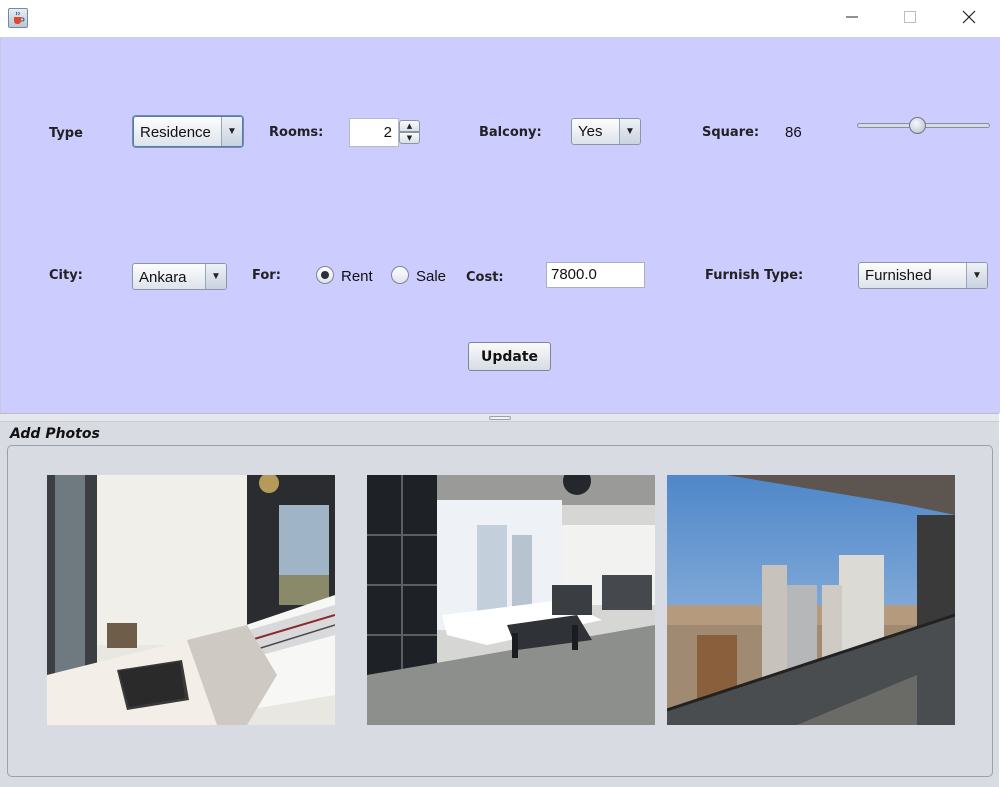 Image resolution: width=1001 pixels, height=787 pixels. Describe the element at coordinates (811, 600) in the screenshot. I see `balcony-view-photo` at that location.